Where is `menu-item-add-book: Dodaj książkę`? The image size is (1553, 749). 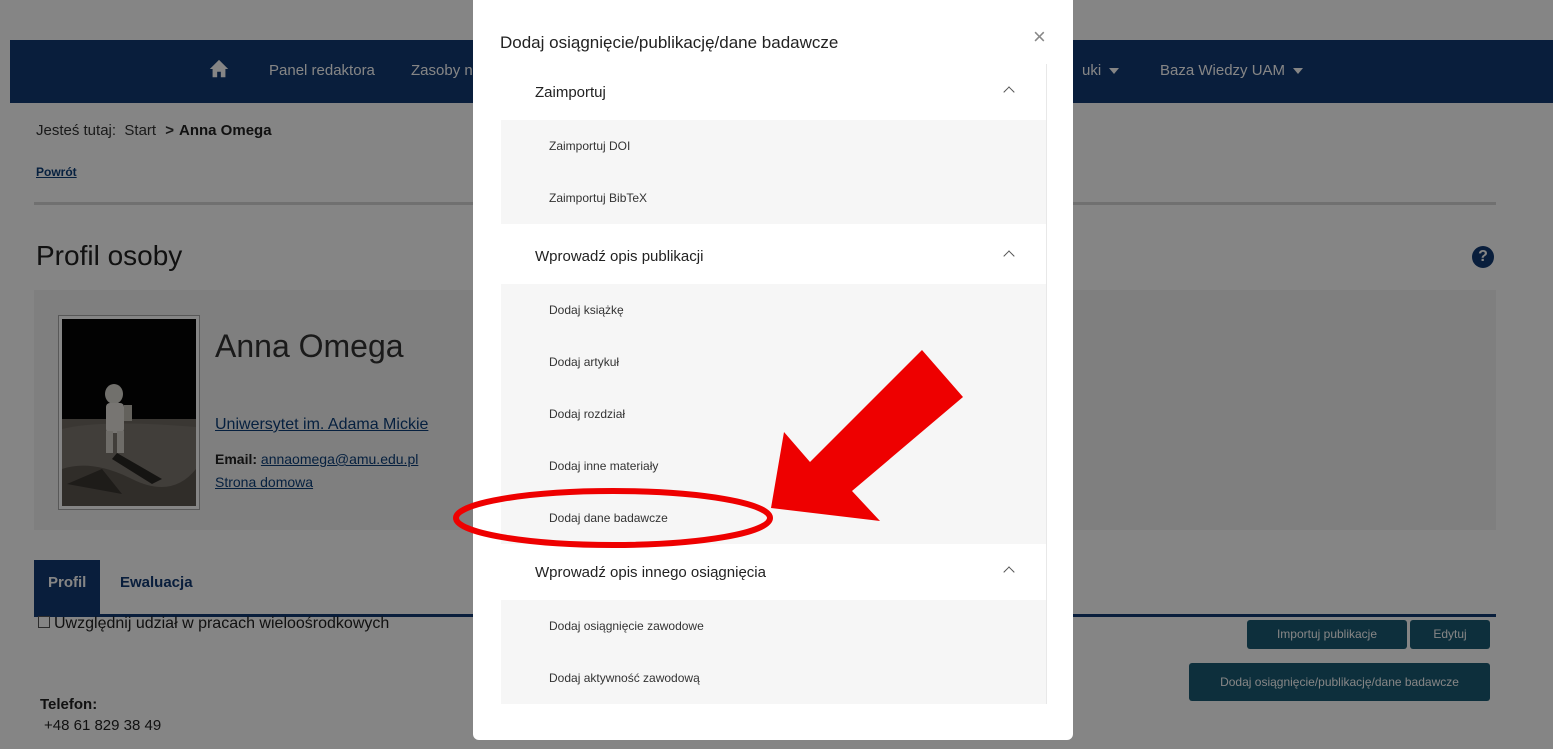 menu-item-add-book: Dodaj książkę is located at coordinates (773, 310).